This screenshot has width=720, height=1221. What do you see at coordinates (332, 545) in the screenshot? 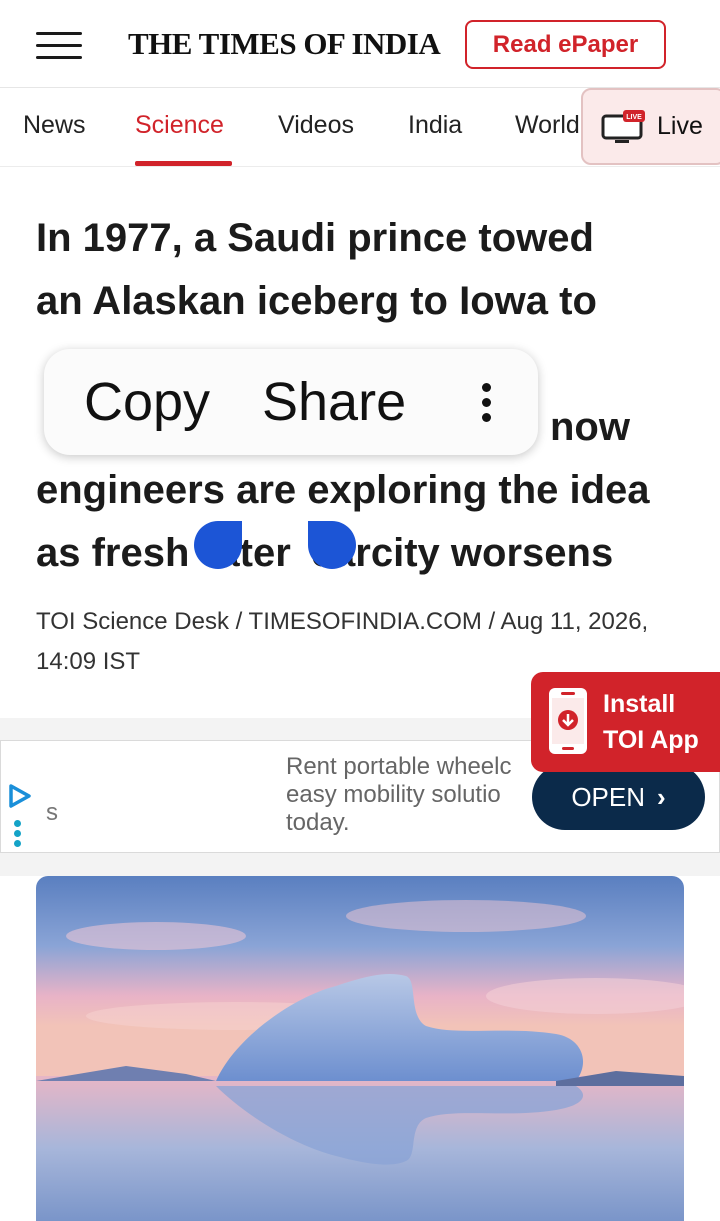
I see `selection-end-handle` at bounding box center [332, 545].